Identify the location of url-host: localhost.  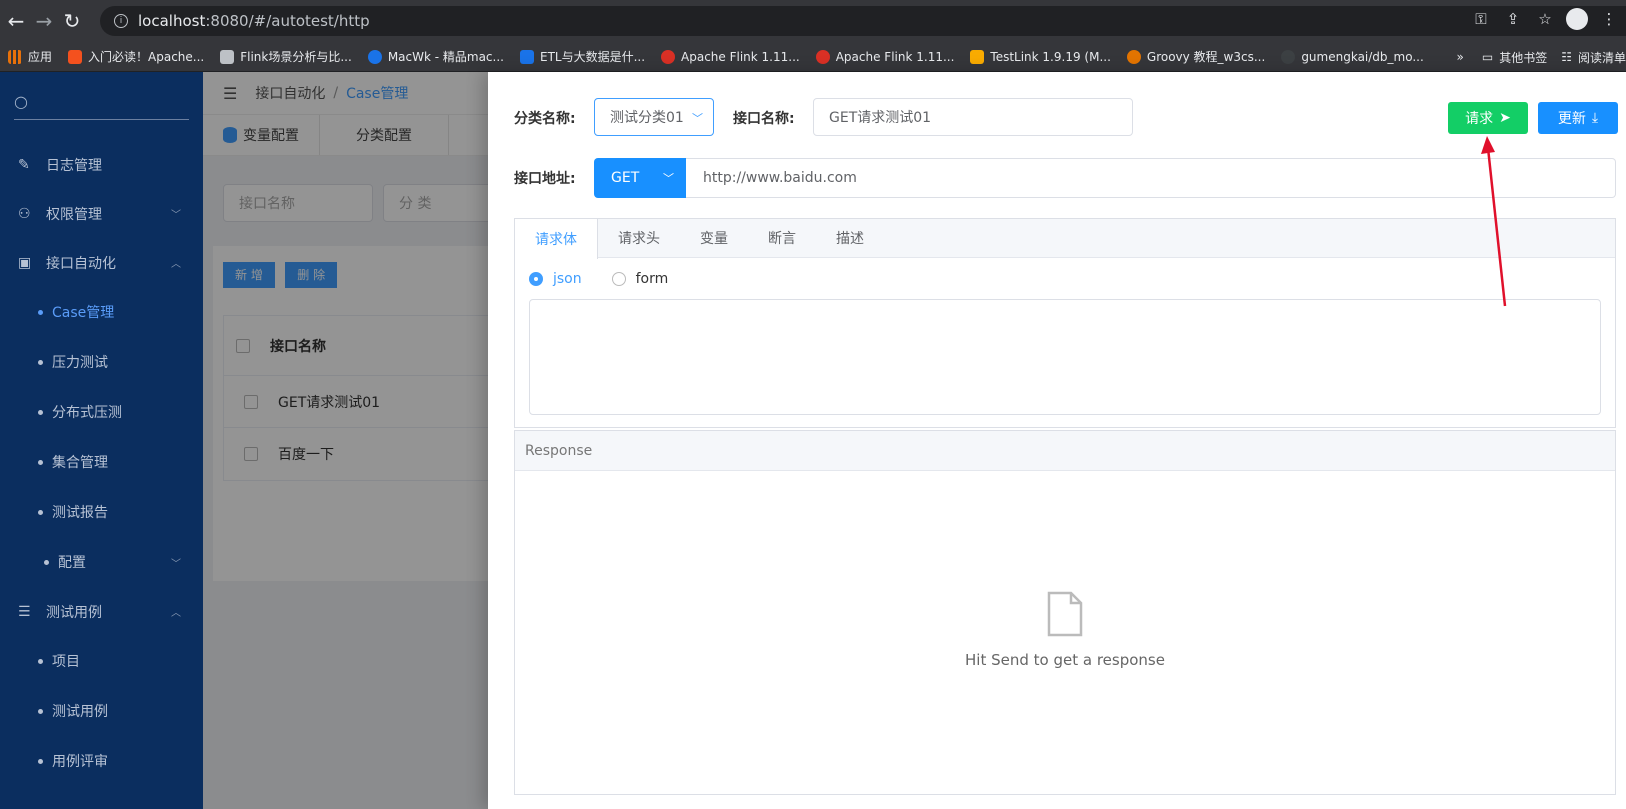
(172, 21).